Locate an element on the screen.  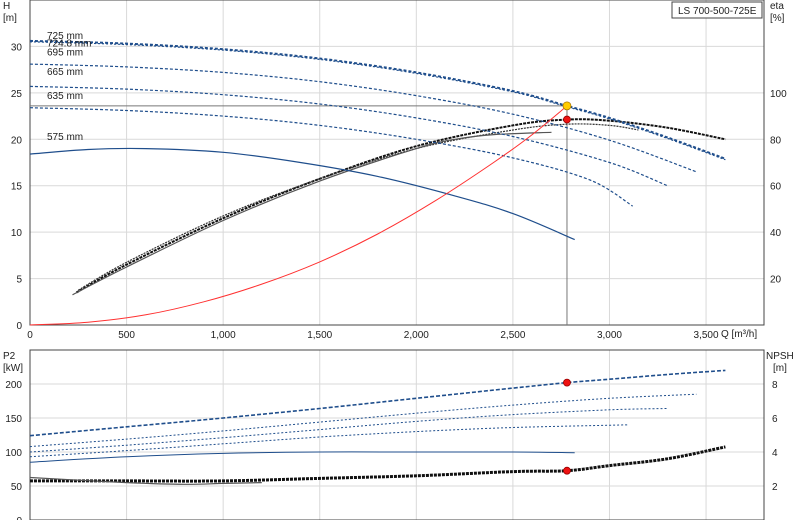
model-label: LS 700-500-725E is located at coordinates (717, 11).